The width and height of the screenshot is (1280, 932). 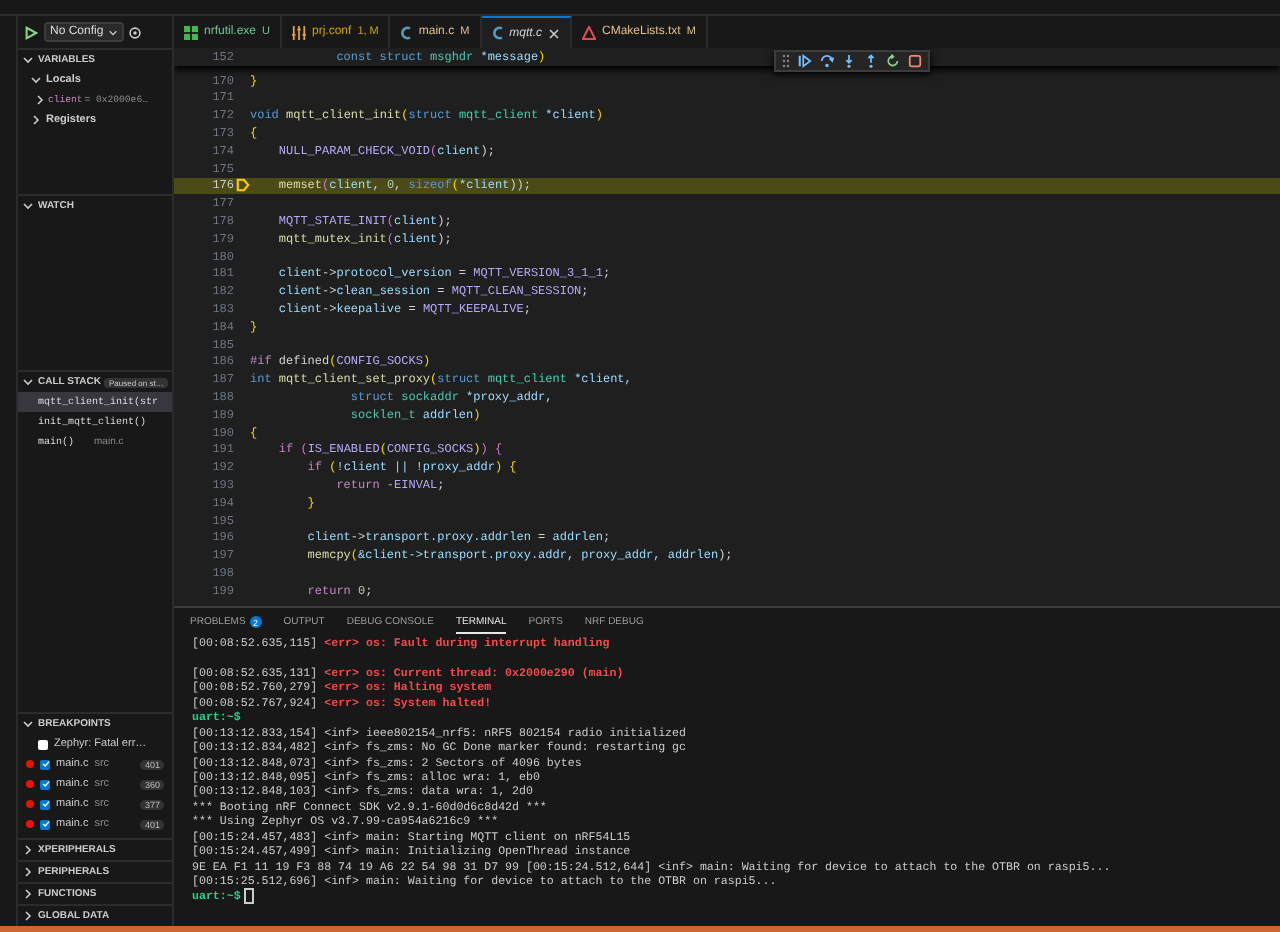 I want to click on sliders-icon, so click(x=299, y=32).